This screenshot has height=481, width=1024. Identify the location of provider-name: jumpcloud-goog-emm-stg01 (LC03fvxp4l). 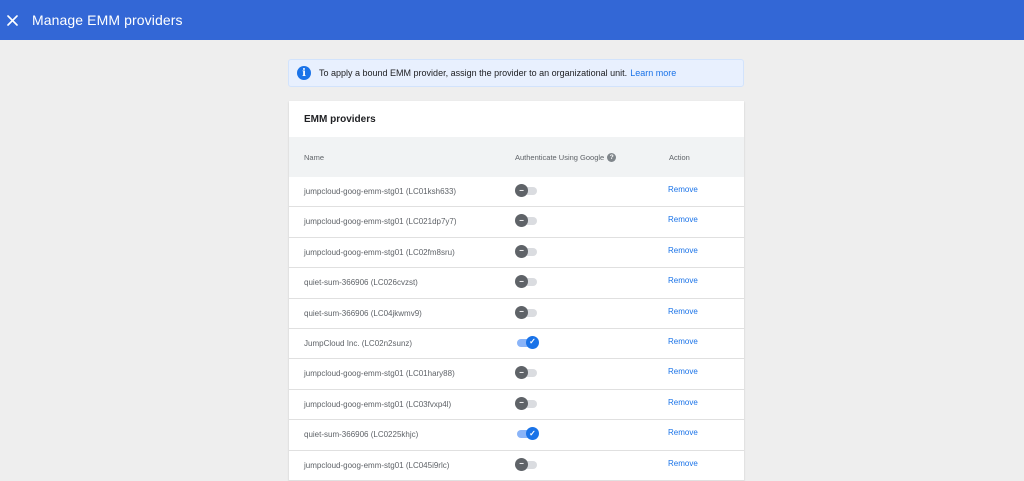
(378, 404).